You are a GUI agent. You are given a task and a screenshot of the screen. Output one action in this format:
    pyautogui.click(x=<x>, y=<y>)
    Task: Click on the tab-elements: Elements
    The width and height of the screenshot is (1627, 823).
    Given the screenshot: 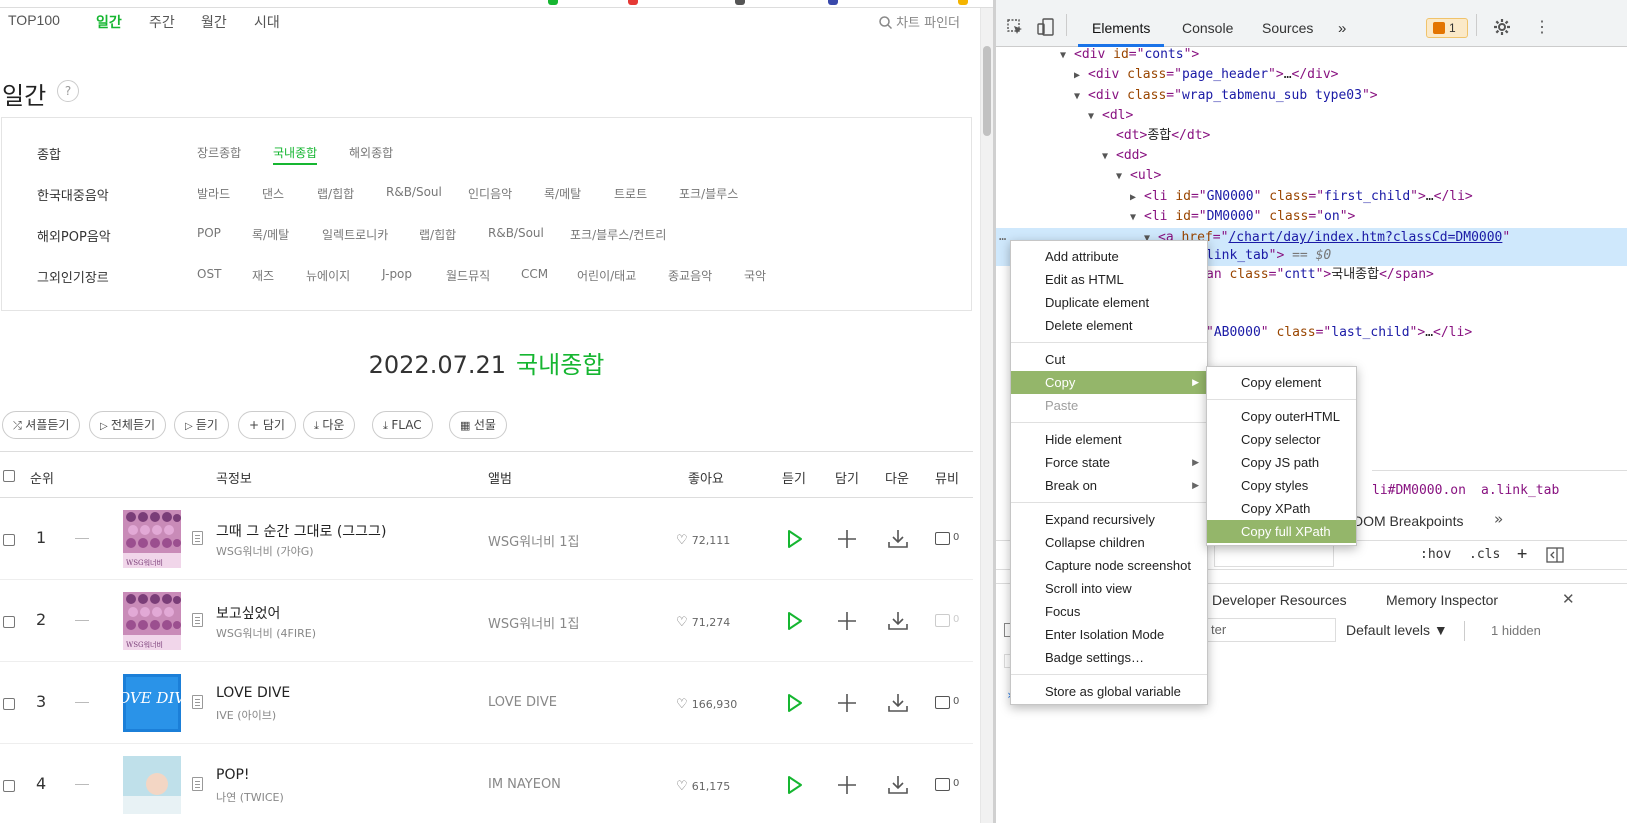 What is the action you would take?
    pyautogui.click(x=1121, y=28)
    